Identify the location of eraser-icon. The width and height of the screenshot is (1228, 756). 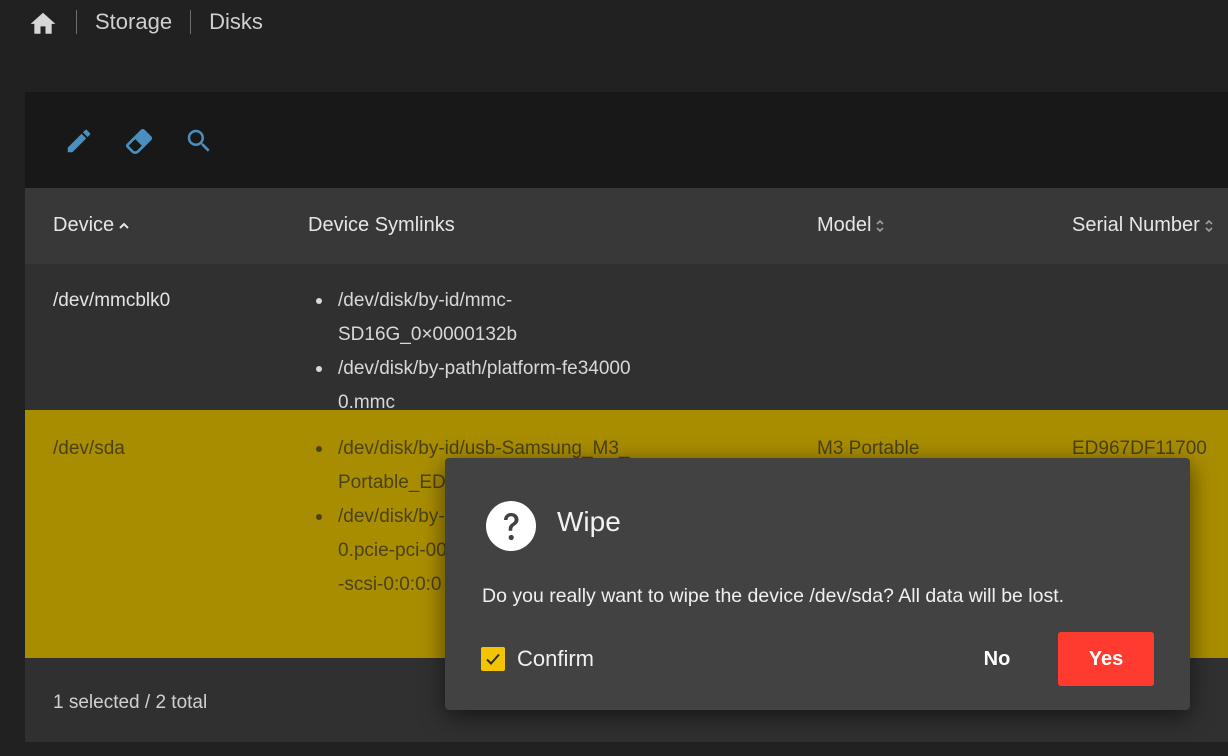
(139, 141).